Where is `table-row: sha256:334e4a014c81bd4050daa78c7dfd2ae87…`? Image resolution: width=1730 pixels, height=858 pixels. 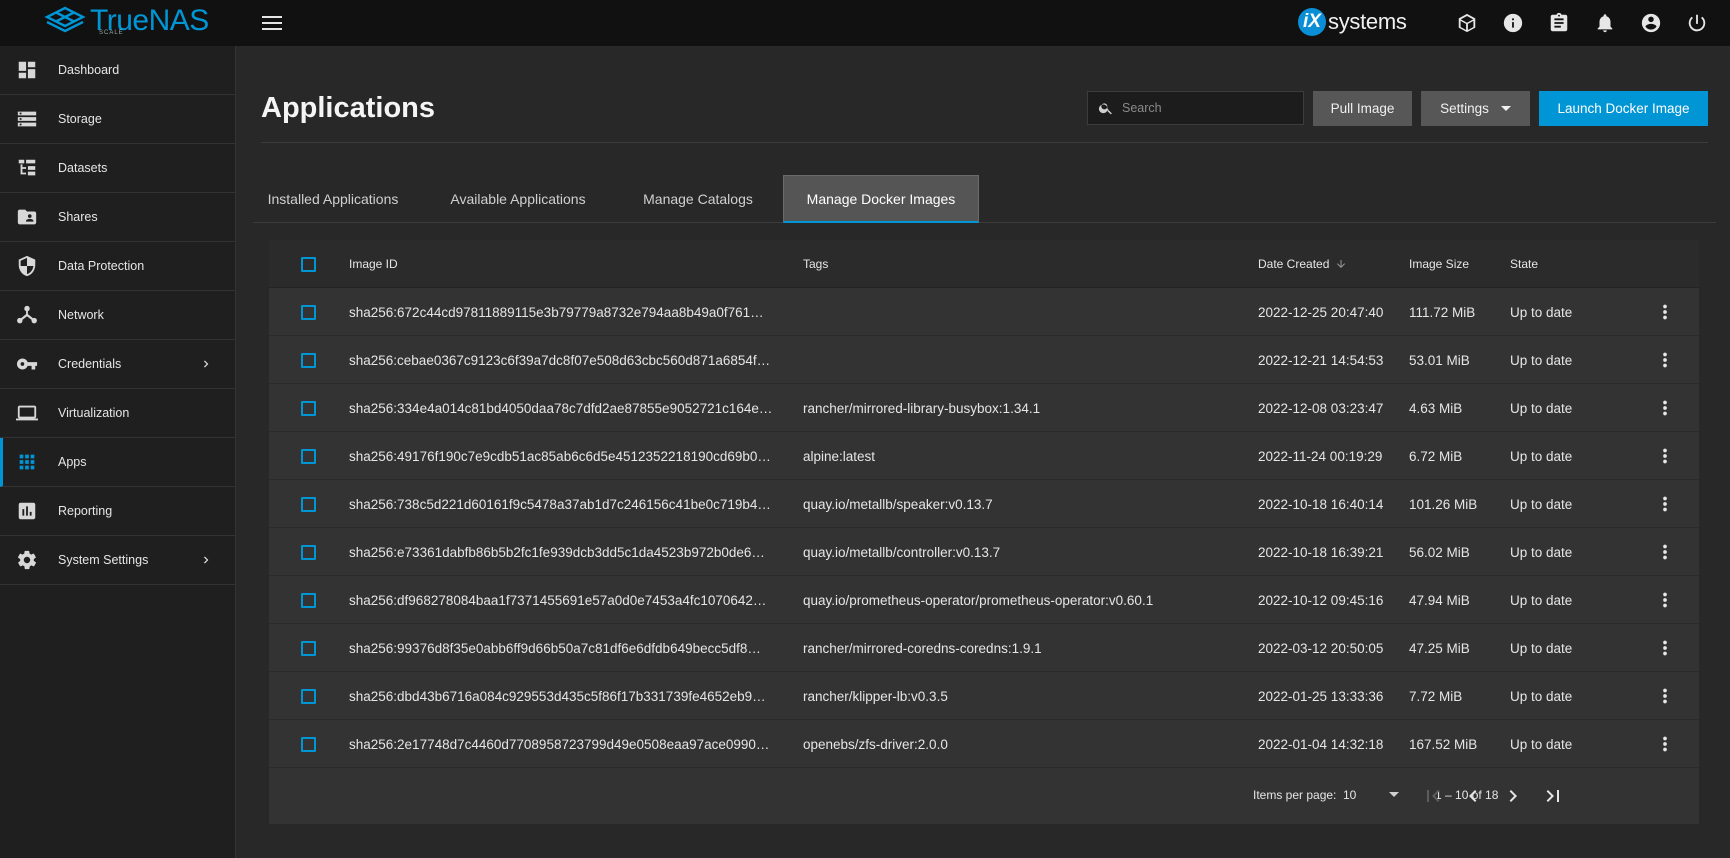
table-row: sha256:334e4a014c81bd4050daa78c7dfd2ae87… is located at coordinates (984, 408).